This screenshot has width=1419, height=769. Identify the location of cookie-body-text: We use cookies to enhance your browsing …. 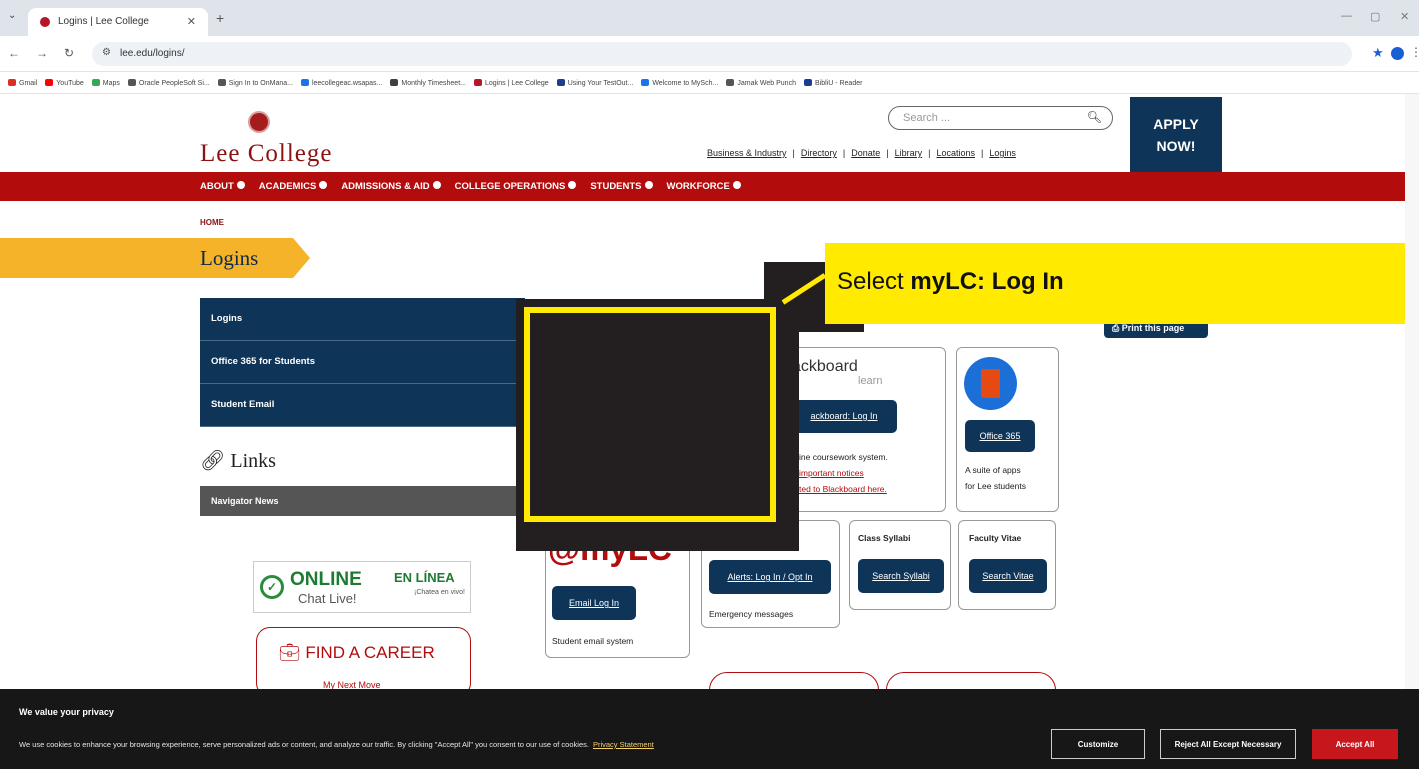
(304, 744).